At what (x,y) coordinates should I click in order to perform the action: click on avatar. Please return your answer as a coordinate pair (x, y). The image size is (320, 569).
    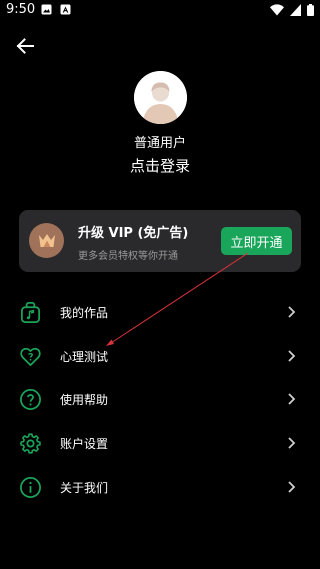
    Looking at the image, I should click on (160, 97).